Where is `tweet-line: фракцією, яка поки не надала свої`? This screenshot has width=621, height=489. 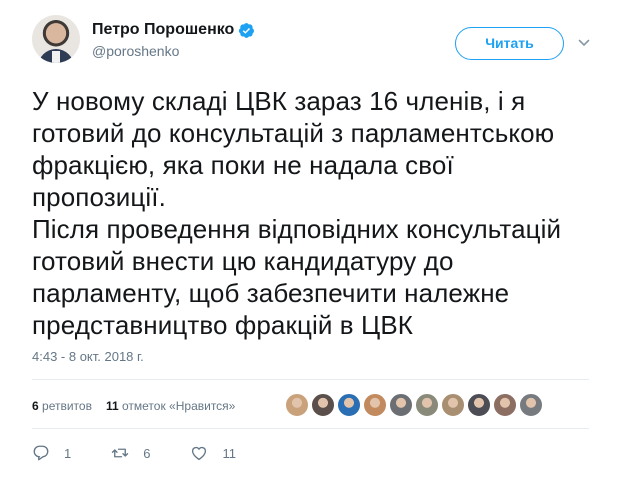
tweet-line: фракцією, яка поки не надала свої is located at coordinates (243, 165).